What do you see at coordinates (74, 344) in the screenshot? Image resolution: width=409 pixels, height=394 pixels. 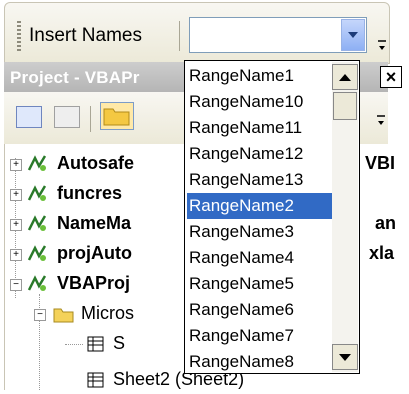 I see `tree-line` at bounding box center [74, 344].